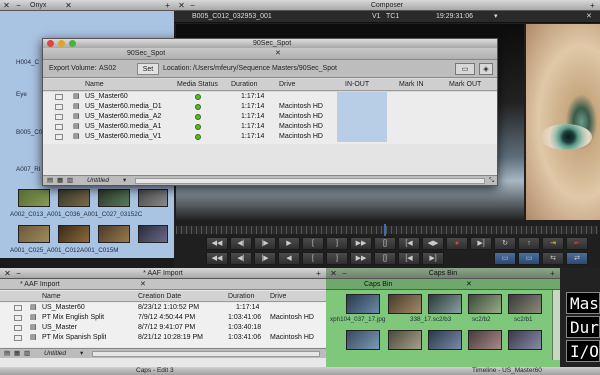  Describe the element at coordinates (385, 258) in the screenshot. I see `mark-clip-button: []` at that location.